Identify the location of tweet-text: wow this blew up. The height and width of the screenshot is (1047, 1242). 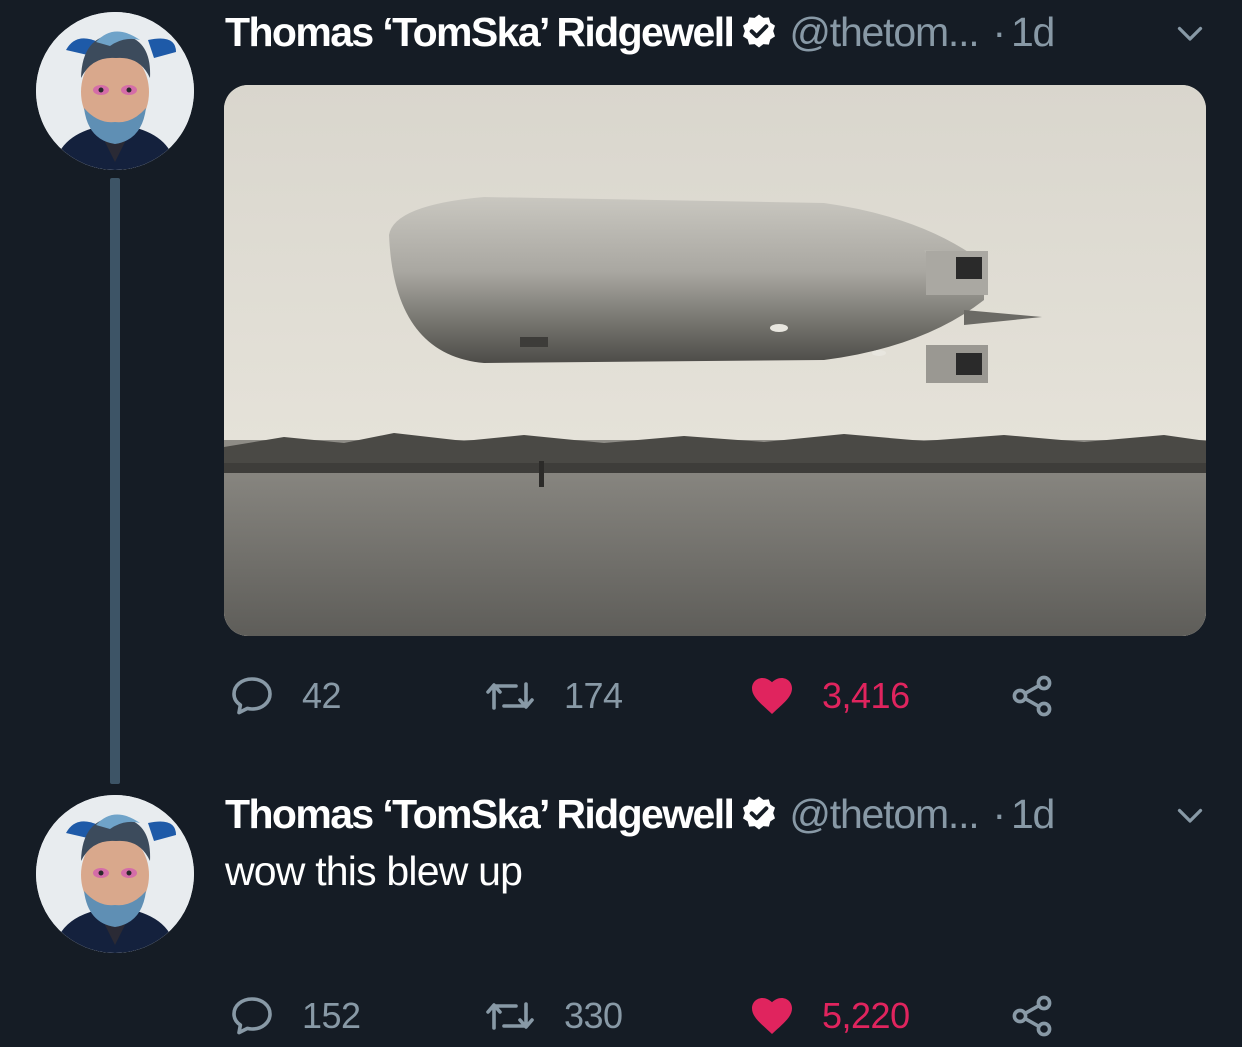
(374, 871).